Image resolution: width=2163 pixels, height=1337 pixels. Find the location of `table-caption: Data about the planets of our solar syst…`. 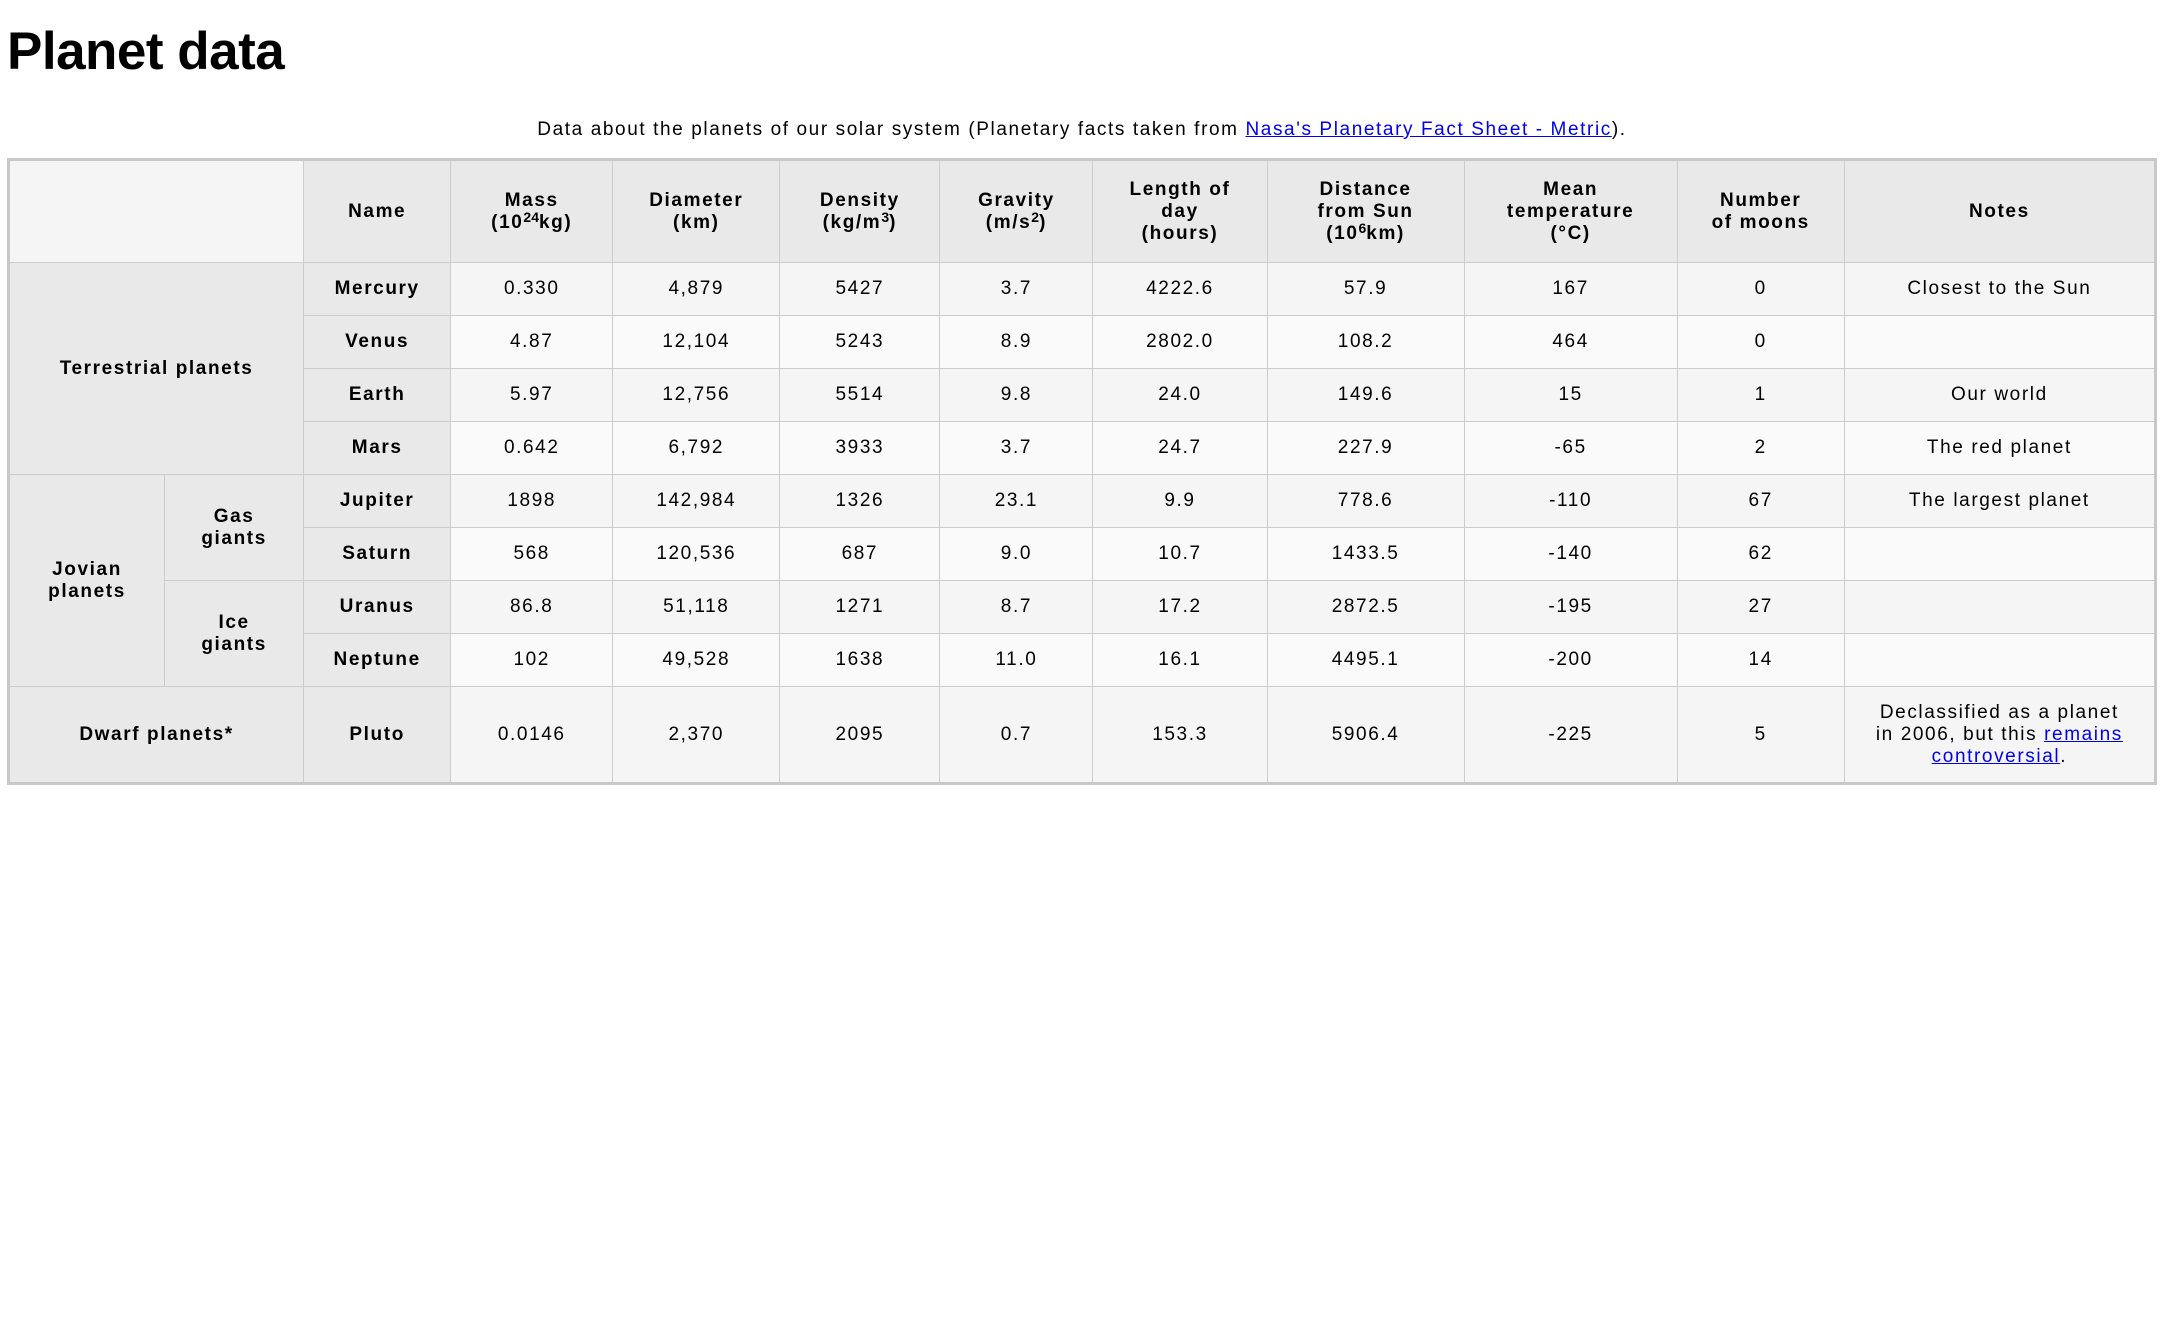

table-caption: Data about the planets of our solar syst… is located at coordinates (1082, 129).